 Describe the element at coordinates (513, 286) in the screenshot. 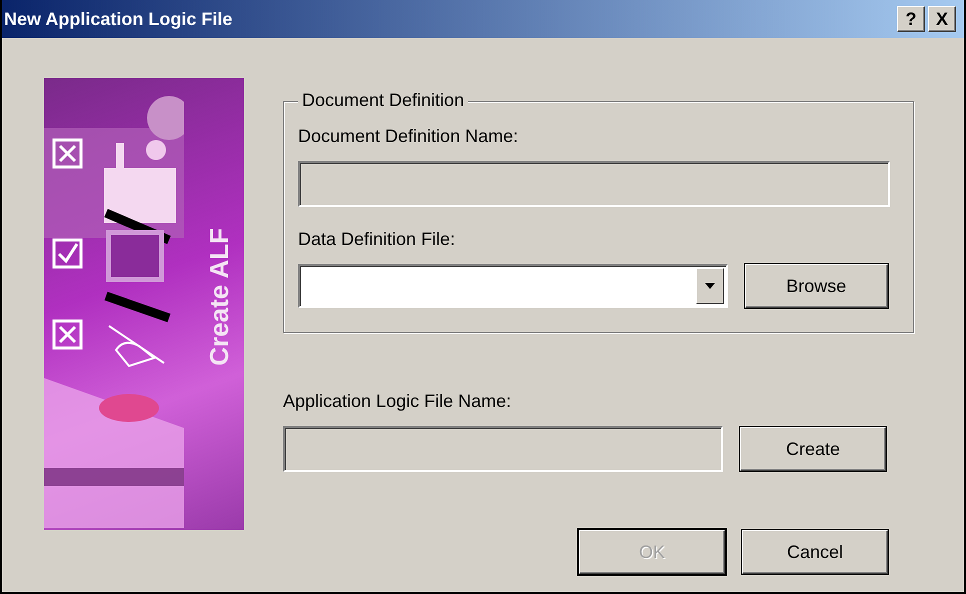

I see `dropdown-field` at that location.